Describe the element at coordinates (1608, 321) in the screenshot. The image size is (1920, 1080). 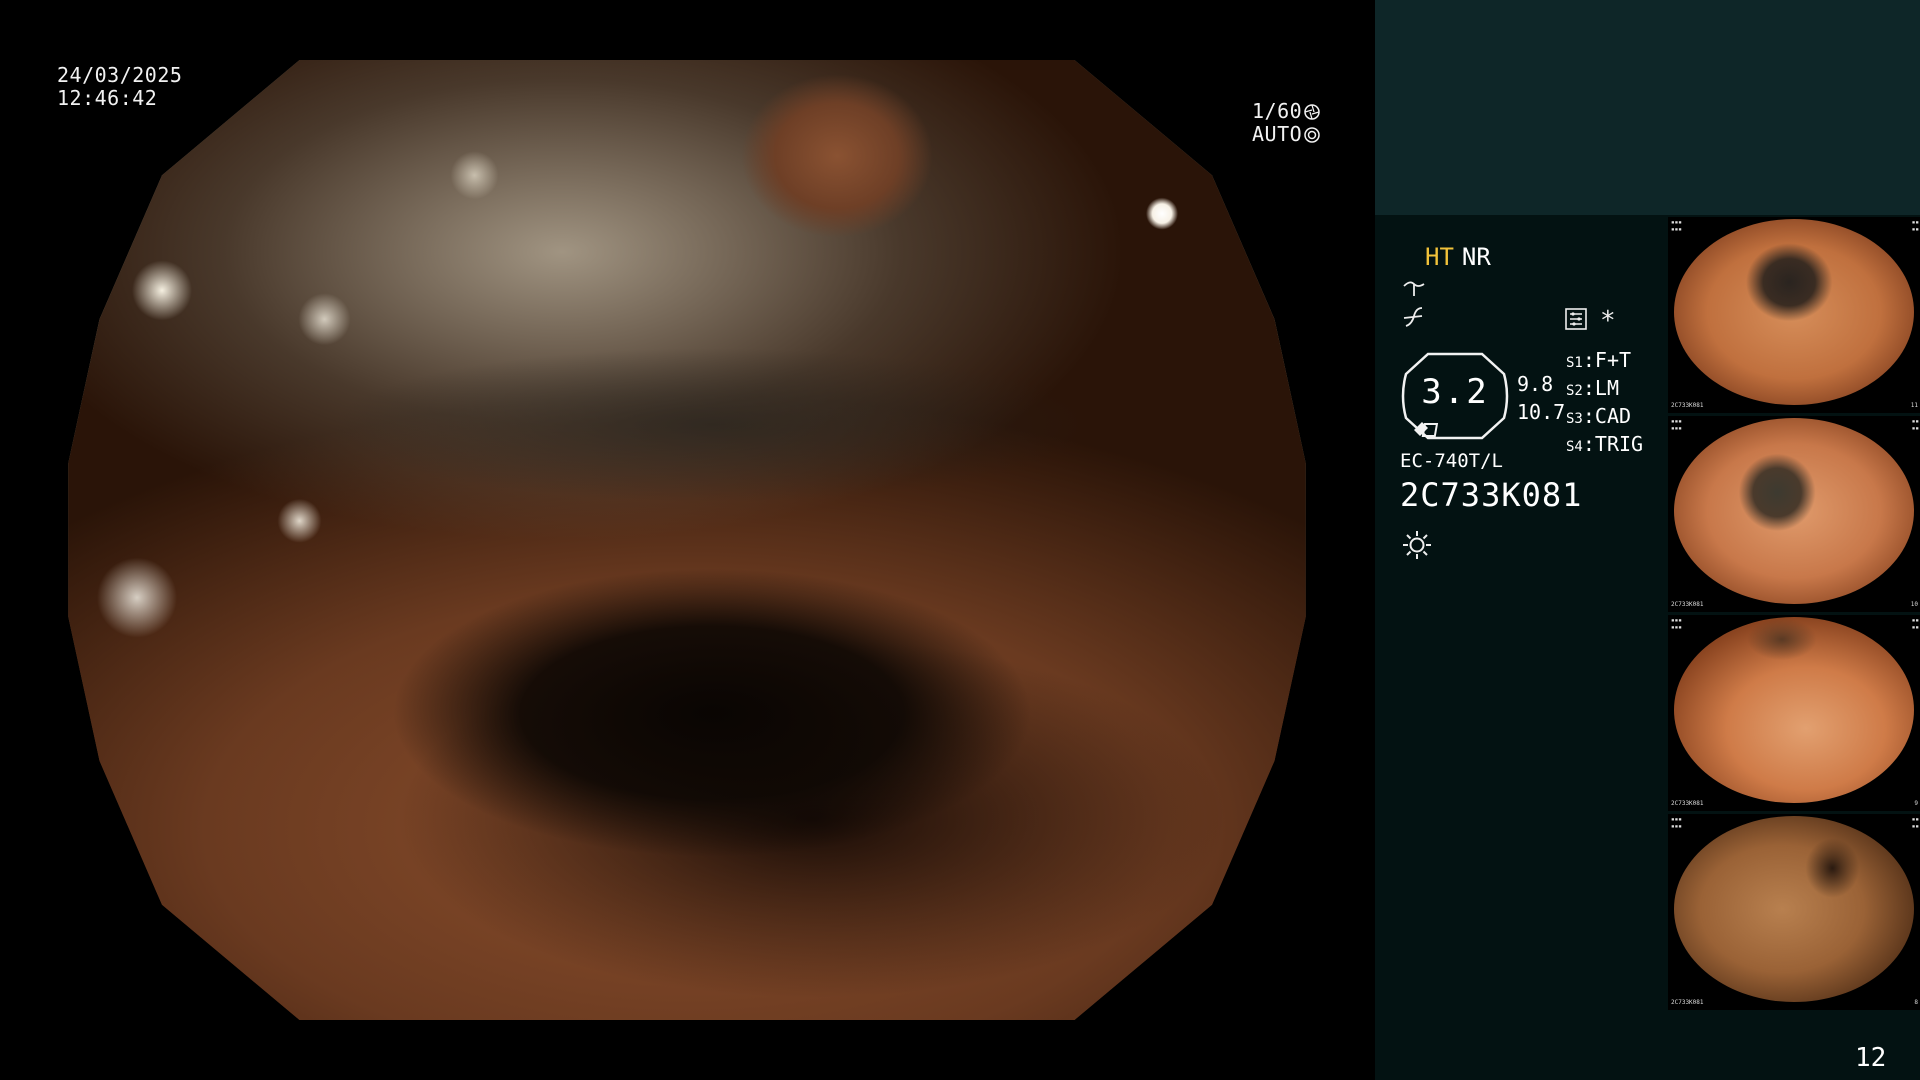
I see `asterisk-marker: *` at that location.